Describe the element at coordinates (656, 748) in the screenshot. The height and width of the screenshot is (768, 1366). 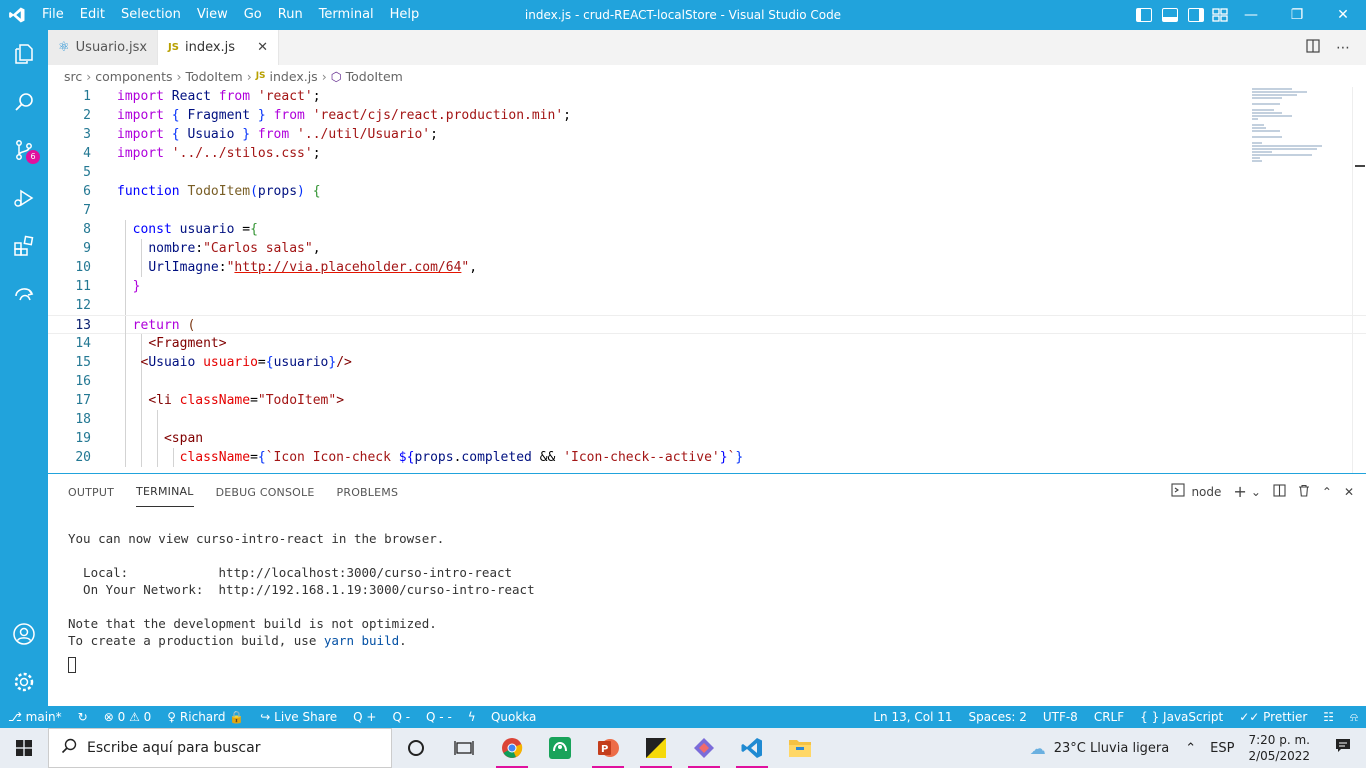
I see `sticky-app-icon` at that location.